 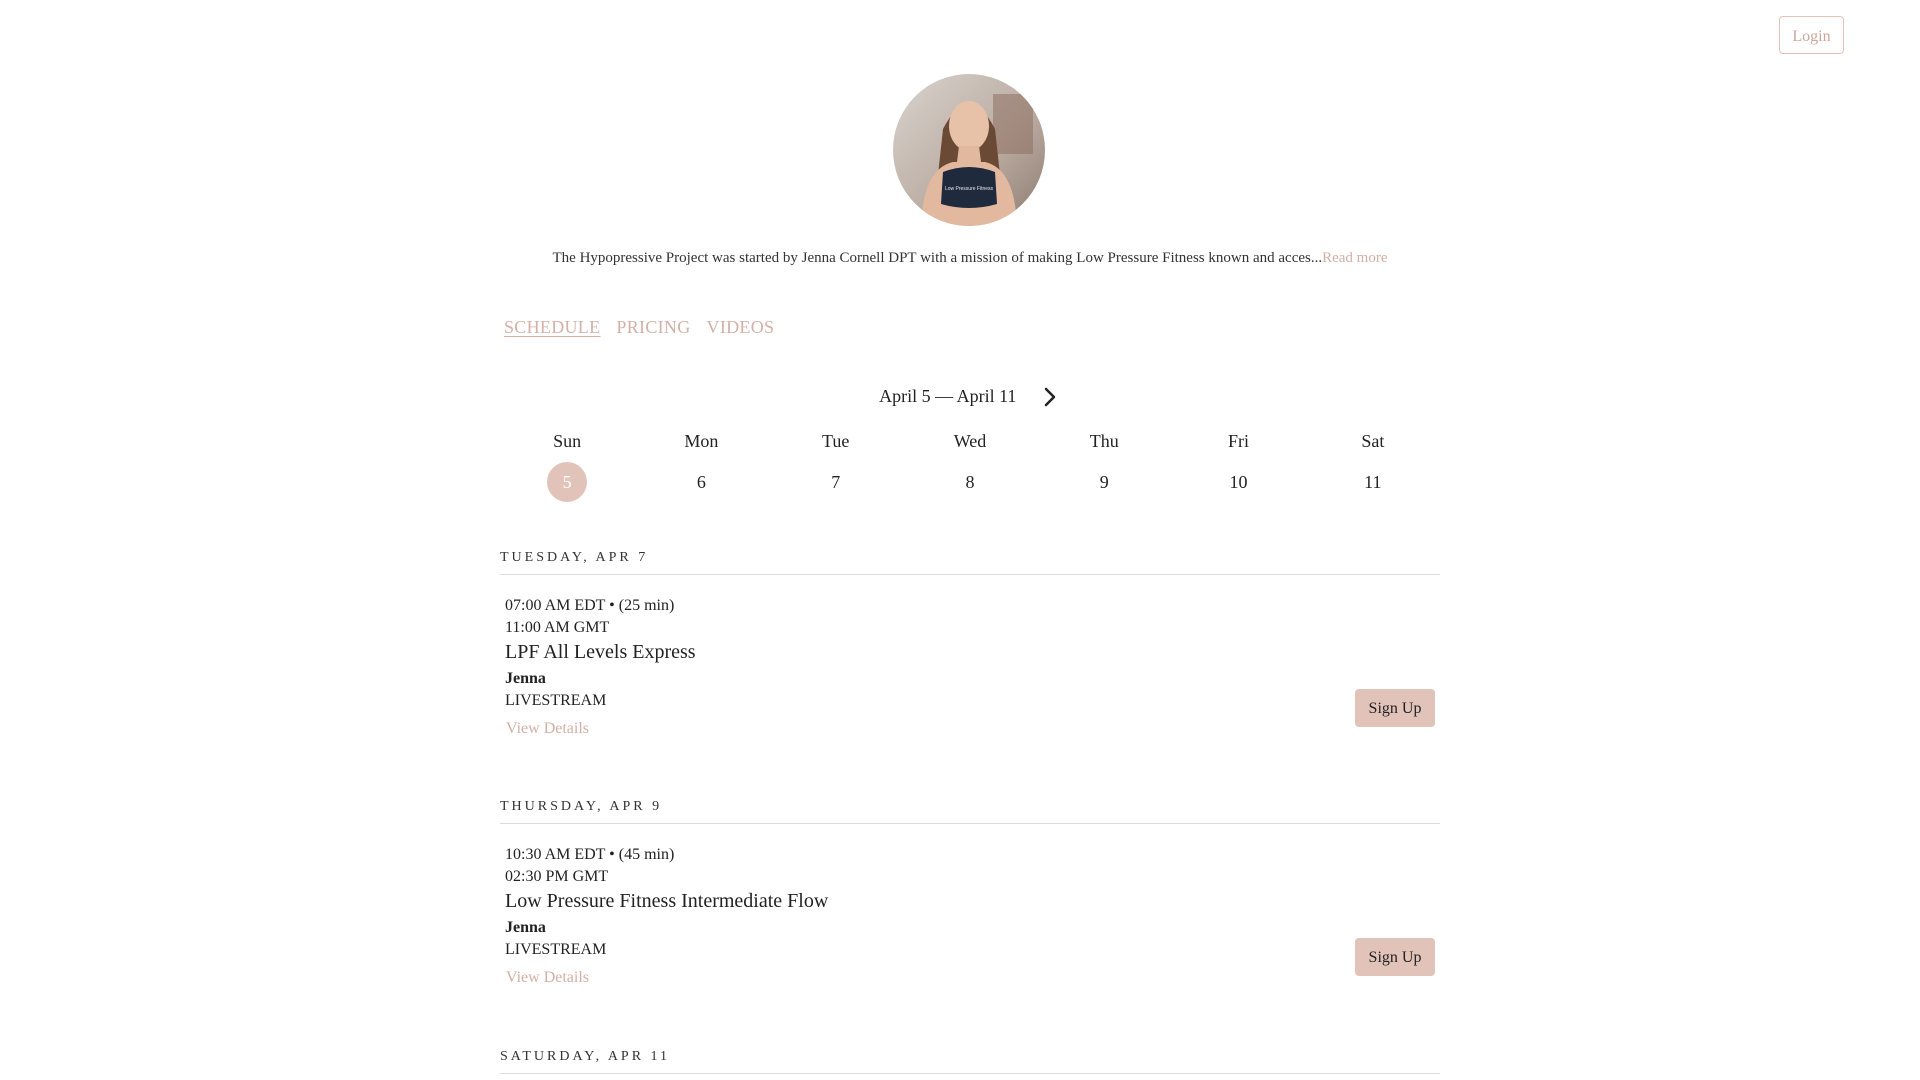 What do you see at coordinates (1239, 441) in the screenshot?
I see `day-name: Fri` at bounding box center [1239, 441].